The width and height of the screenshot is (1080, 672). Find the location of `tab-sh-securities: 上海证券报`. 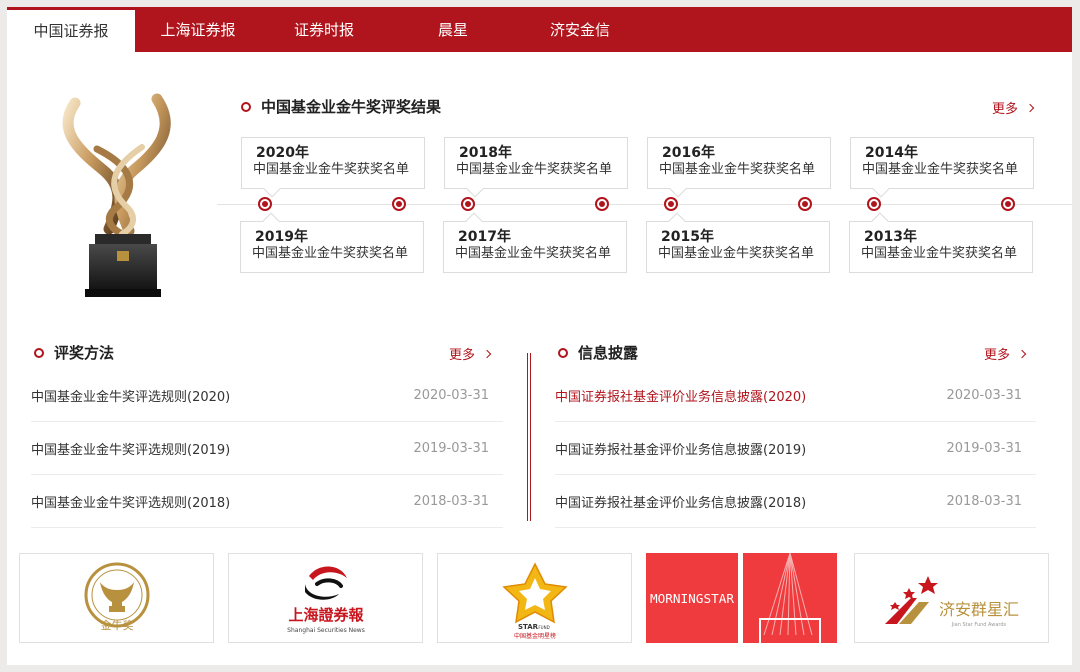

tab-sh-securities: 上海证券报 is located at coordinates (198, 29).